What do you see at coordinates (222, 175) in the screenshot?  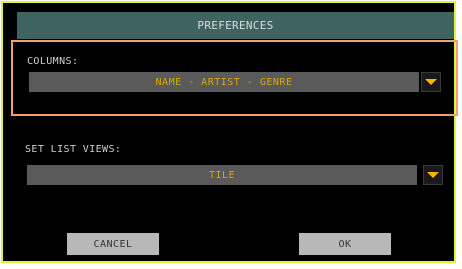 I see `set-list-views-select: TILE` at bounding box center [222, 175].